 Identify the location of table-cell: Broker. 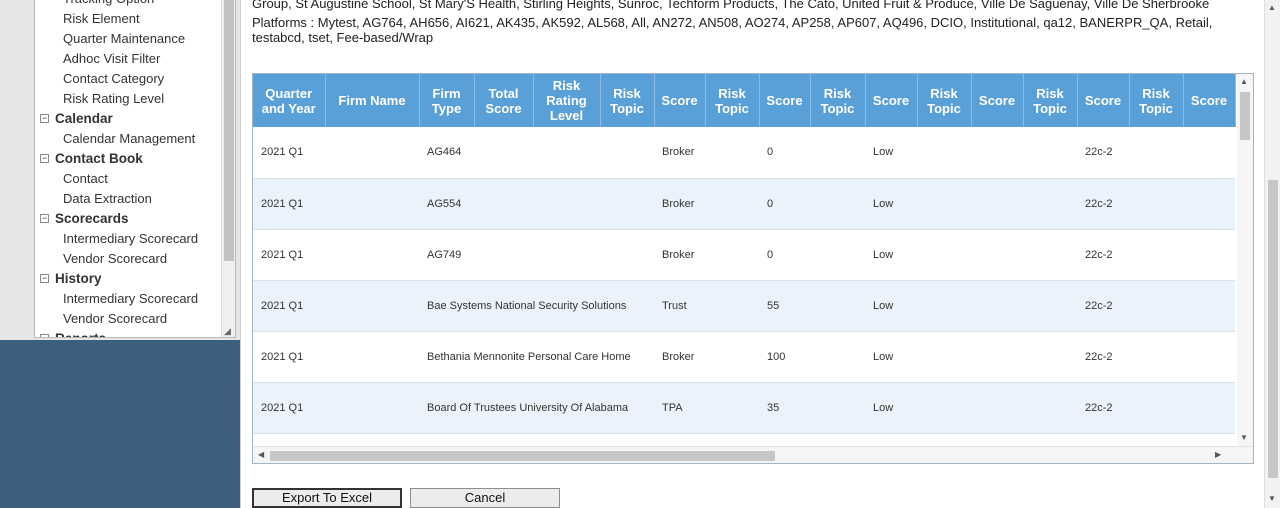
(679, 357).